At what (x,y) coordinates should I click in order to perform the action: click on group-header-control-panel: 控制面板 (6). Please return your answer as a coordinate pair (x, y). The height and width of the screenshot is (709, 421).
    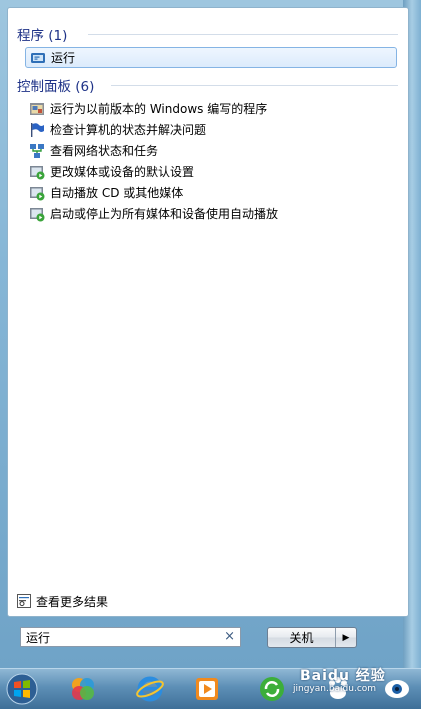
    Looking at the image, I should click on (55, 85).